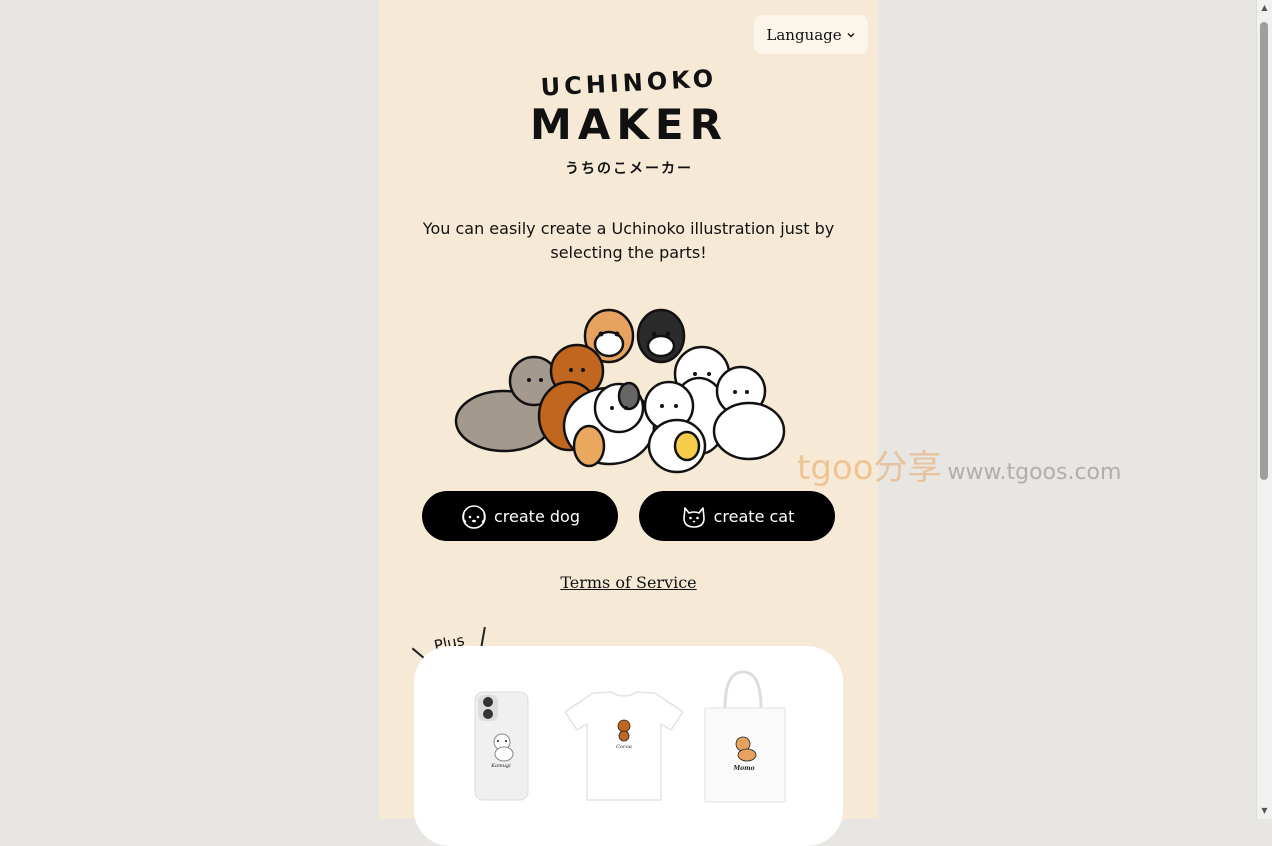  Describe the element at coordinates (1264, 8) in the screenshot. I see `scroll-up-arrow-icon: ▲` at that location.